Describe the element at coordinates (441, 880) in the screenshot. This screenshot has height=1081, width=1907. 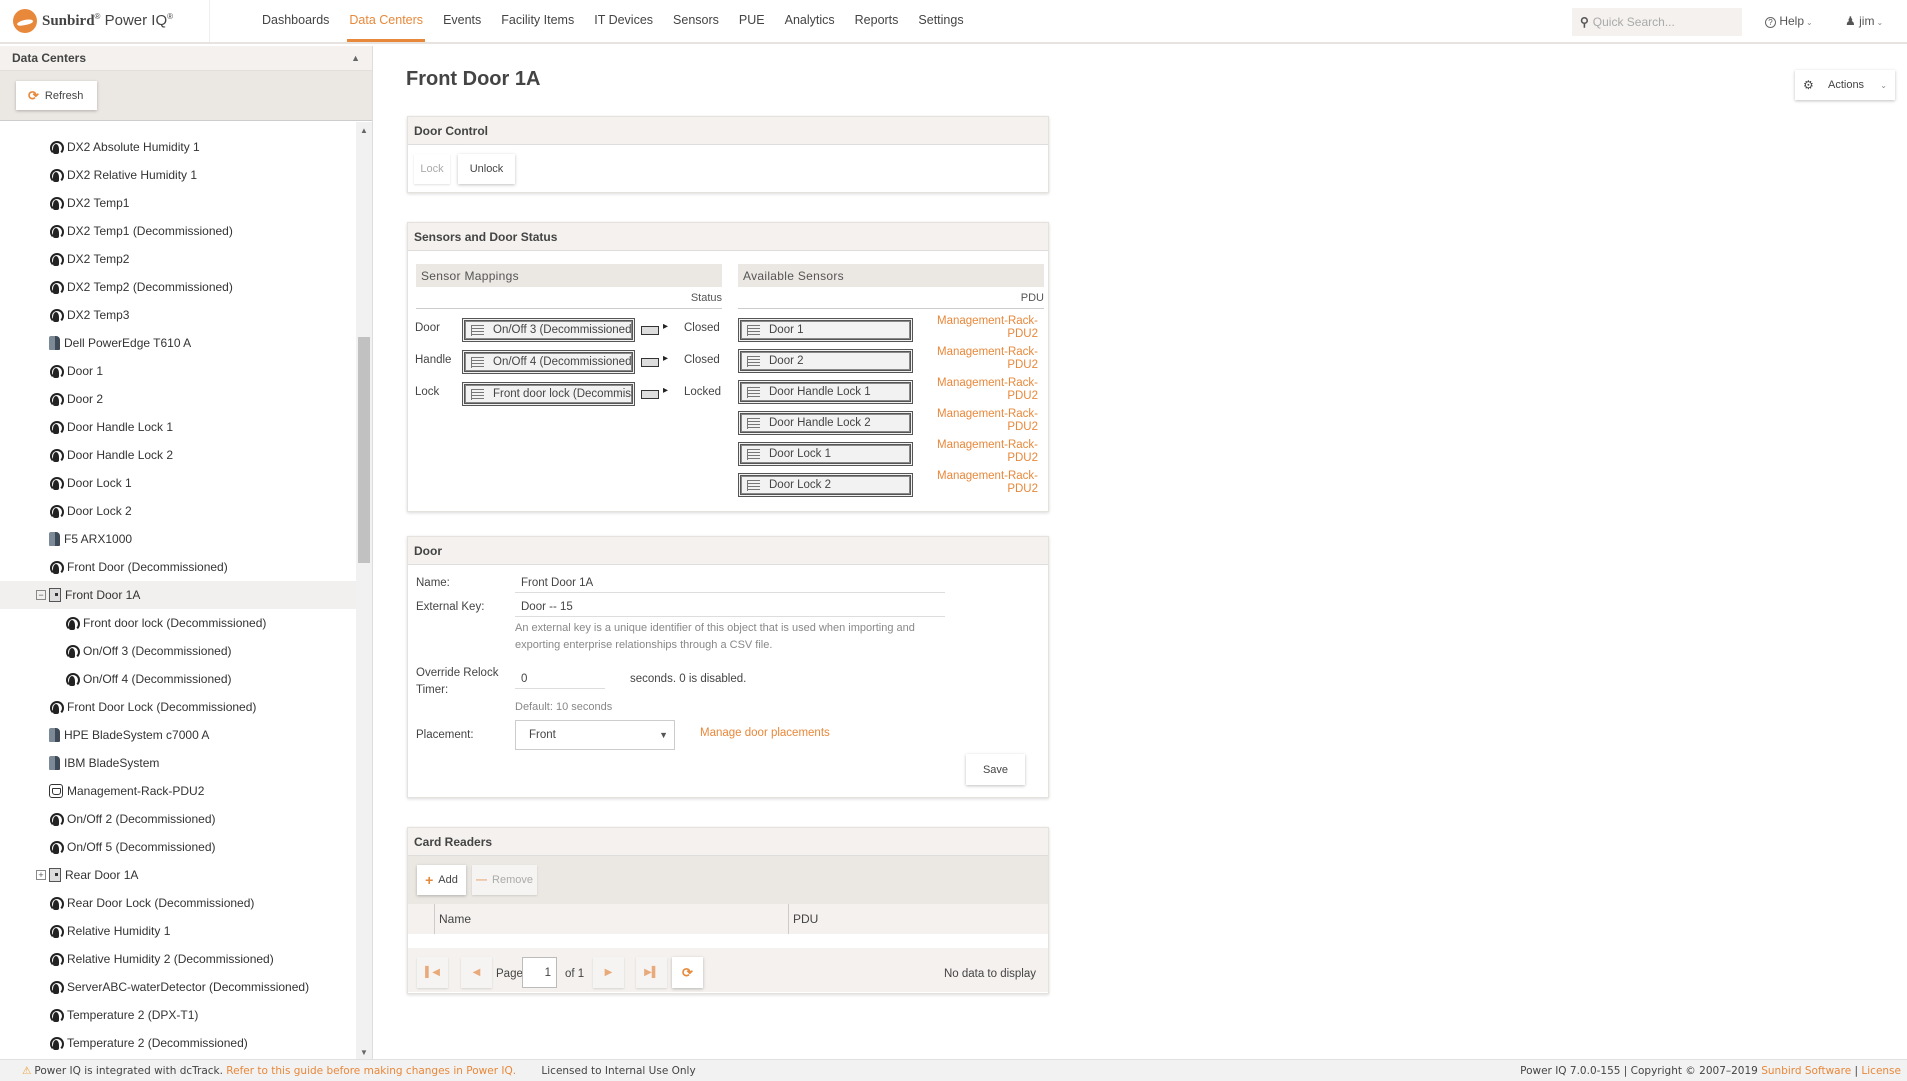
I see `add-button: + Add` at that location.